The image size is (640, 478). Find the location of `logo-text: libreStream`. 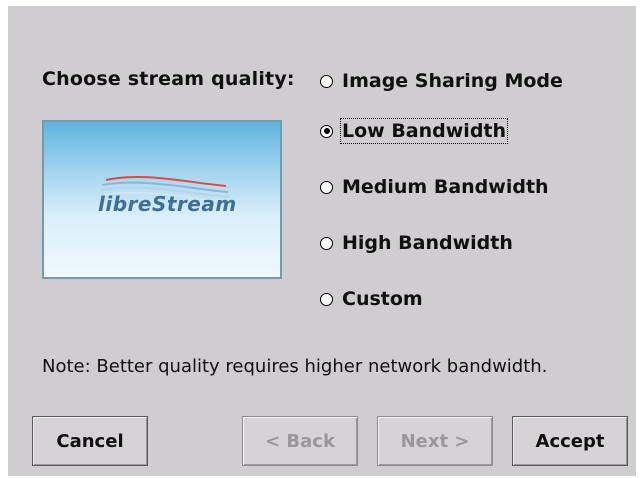

logo-text: libreStream is located at coordinates (167, 204).